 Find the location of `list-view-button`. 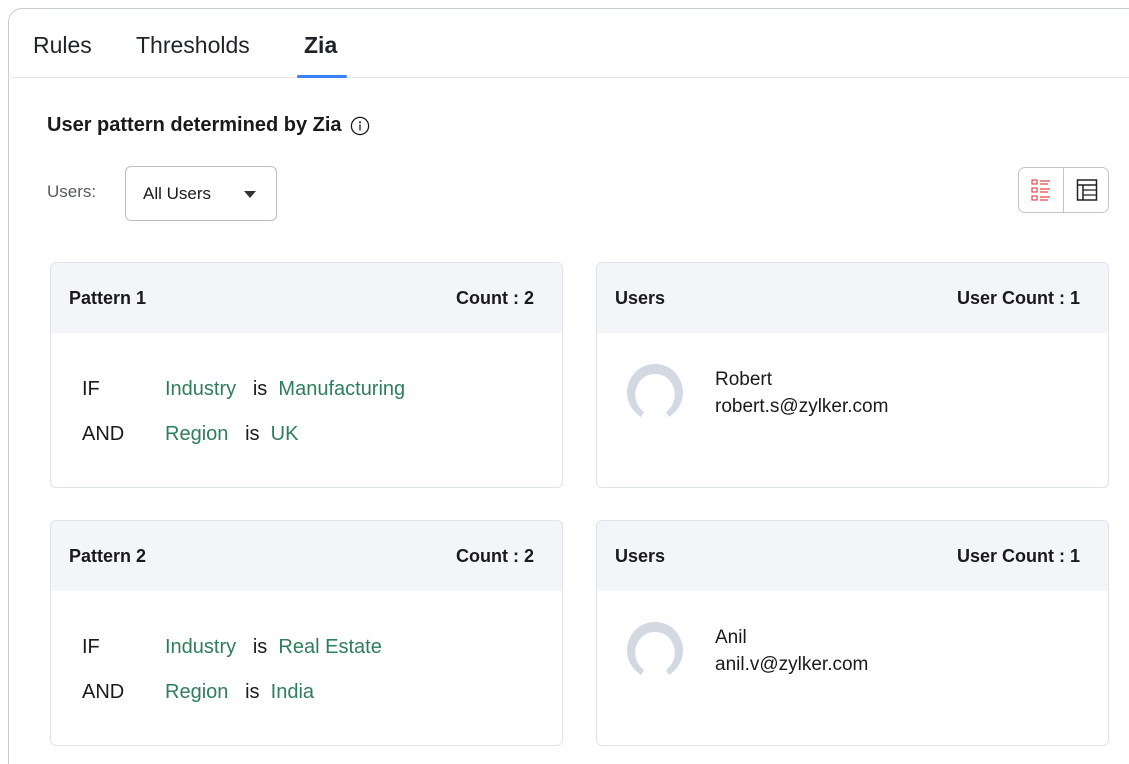

list-view-button is located at coordinates (1041, 190).